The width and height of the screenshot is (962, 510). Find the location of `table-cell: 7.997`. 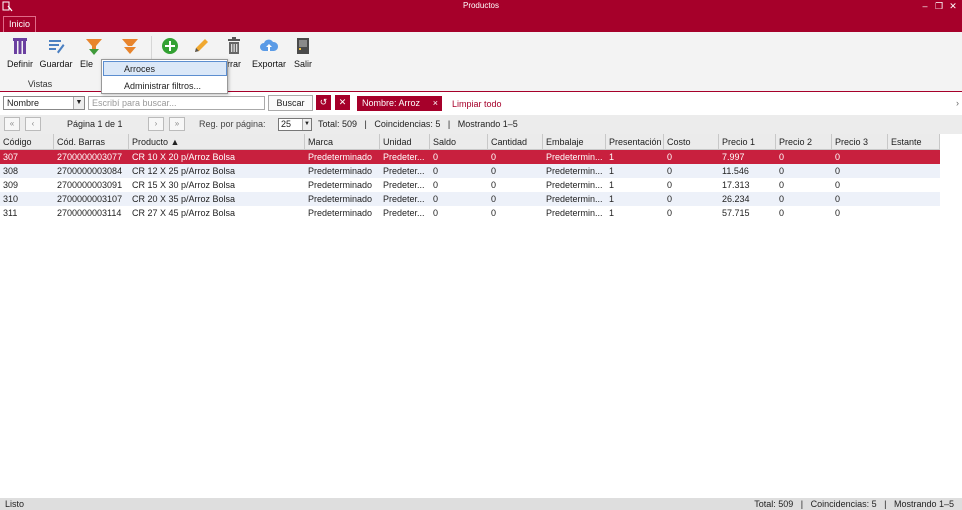

table-cell: 7.997 is located at coordinates (733, 157).